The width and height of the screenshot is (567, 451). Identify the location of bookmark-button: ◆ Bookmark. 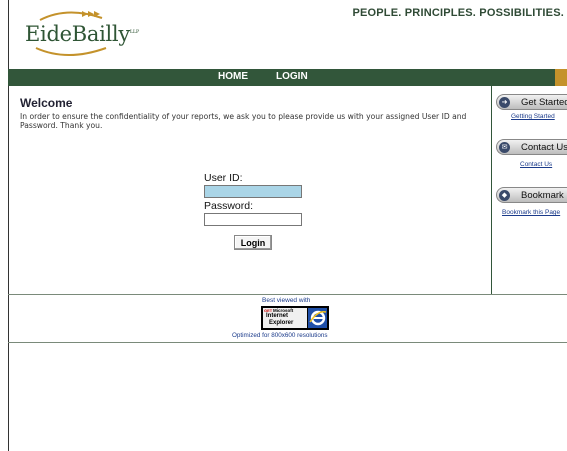
(531, 195).